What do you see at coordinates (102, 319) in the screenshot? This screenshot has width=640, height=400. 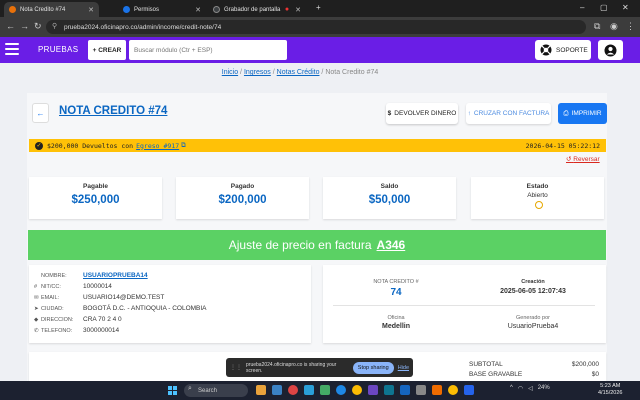 I see `client-field-value: CRA 70 2 4 0` at bounding box center [102, 319].